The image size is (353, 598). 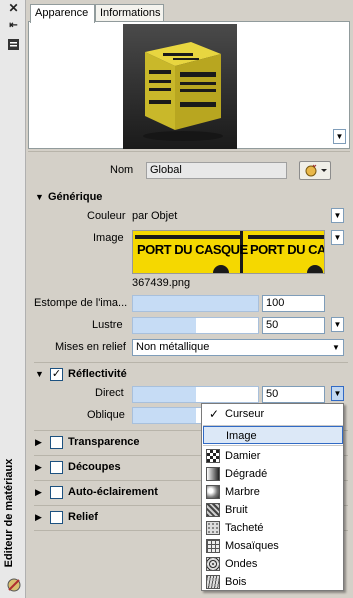 I want to click on oblique-label: Oblique, so click(x=106, y=415).